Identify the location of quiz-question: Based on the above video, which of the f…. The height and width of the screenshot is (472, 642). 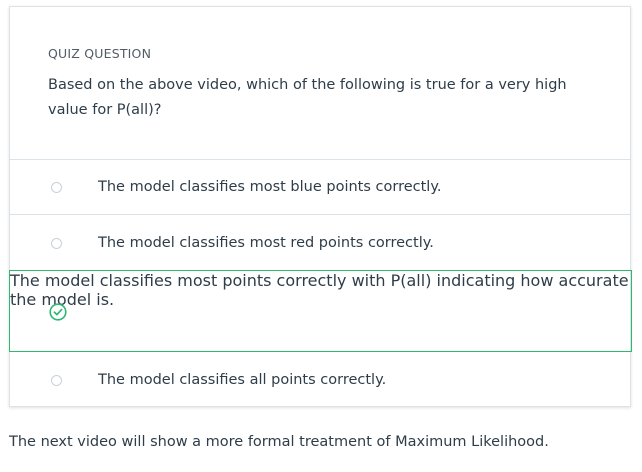
(307, 97).